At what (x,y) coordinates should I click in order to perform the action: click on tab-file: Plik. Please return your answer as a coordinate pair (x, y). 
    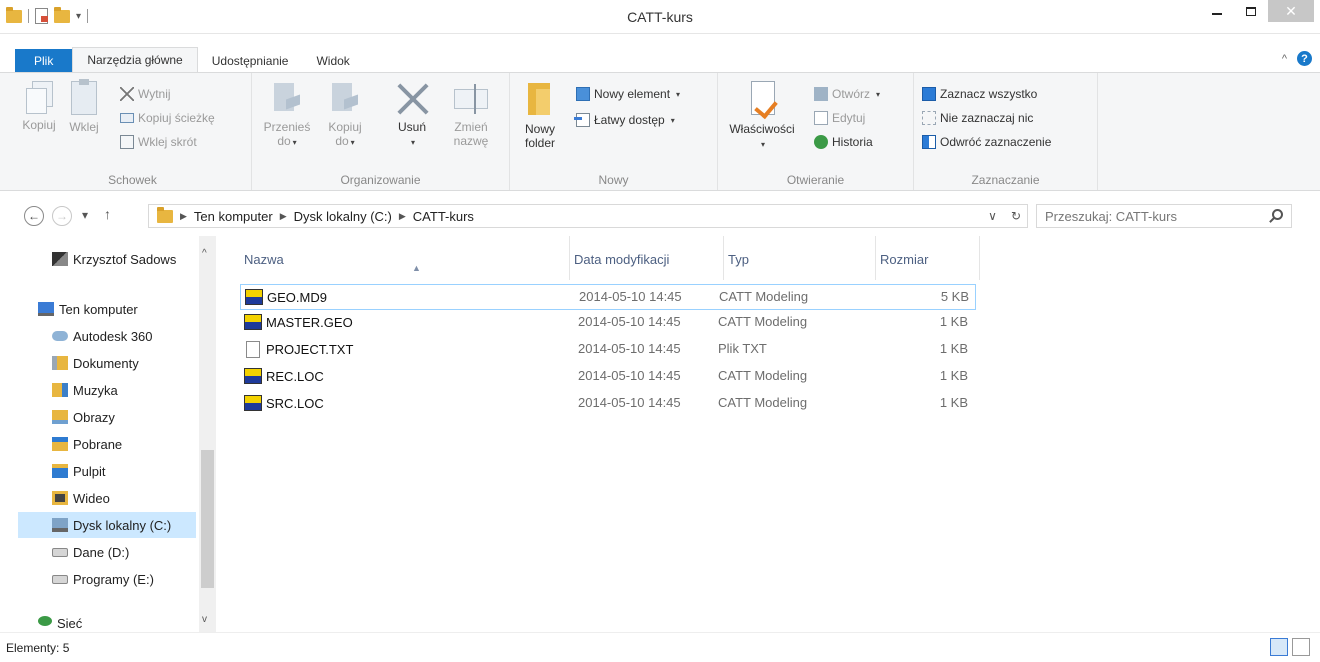
    Looking at the image, I should click on (44, 61).